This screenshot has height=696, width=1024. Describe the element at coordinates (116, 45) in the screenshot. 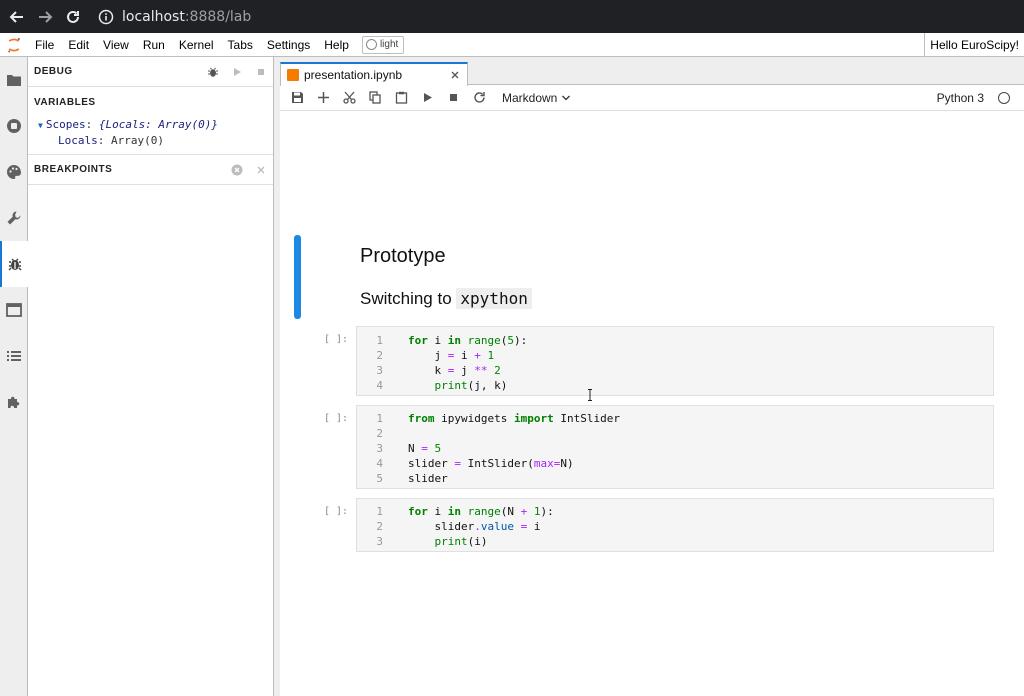

I see `menu-view: View` at that location.